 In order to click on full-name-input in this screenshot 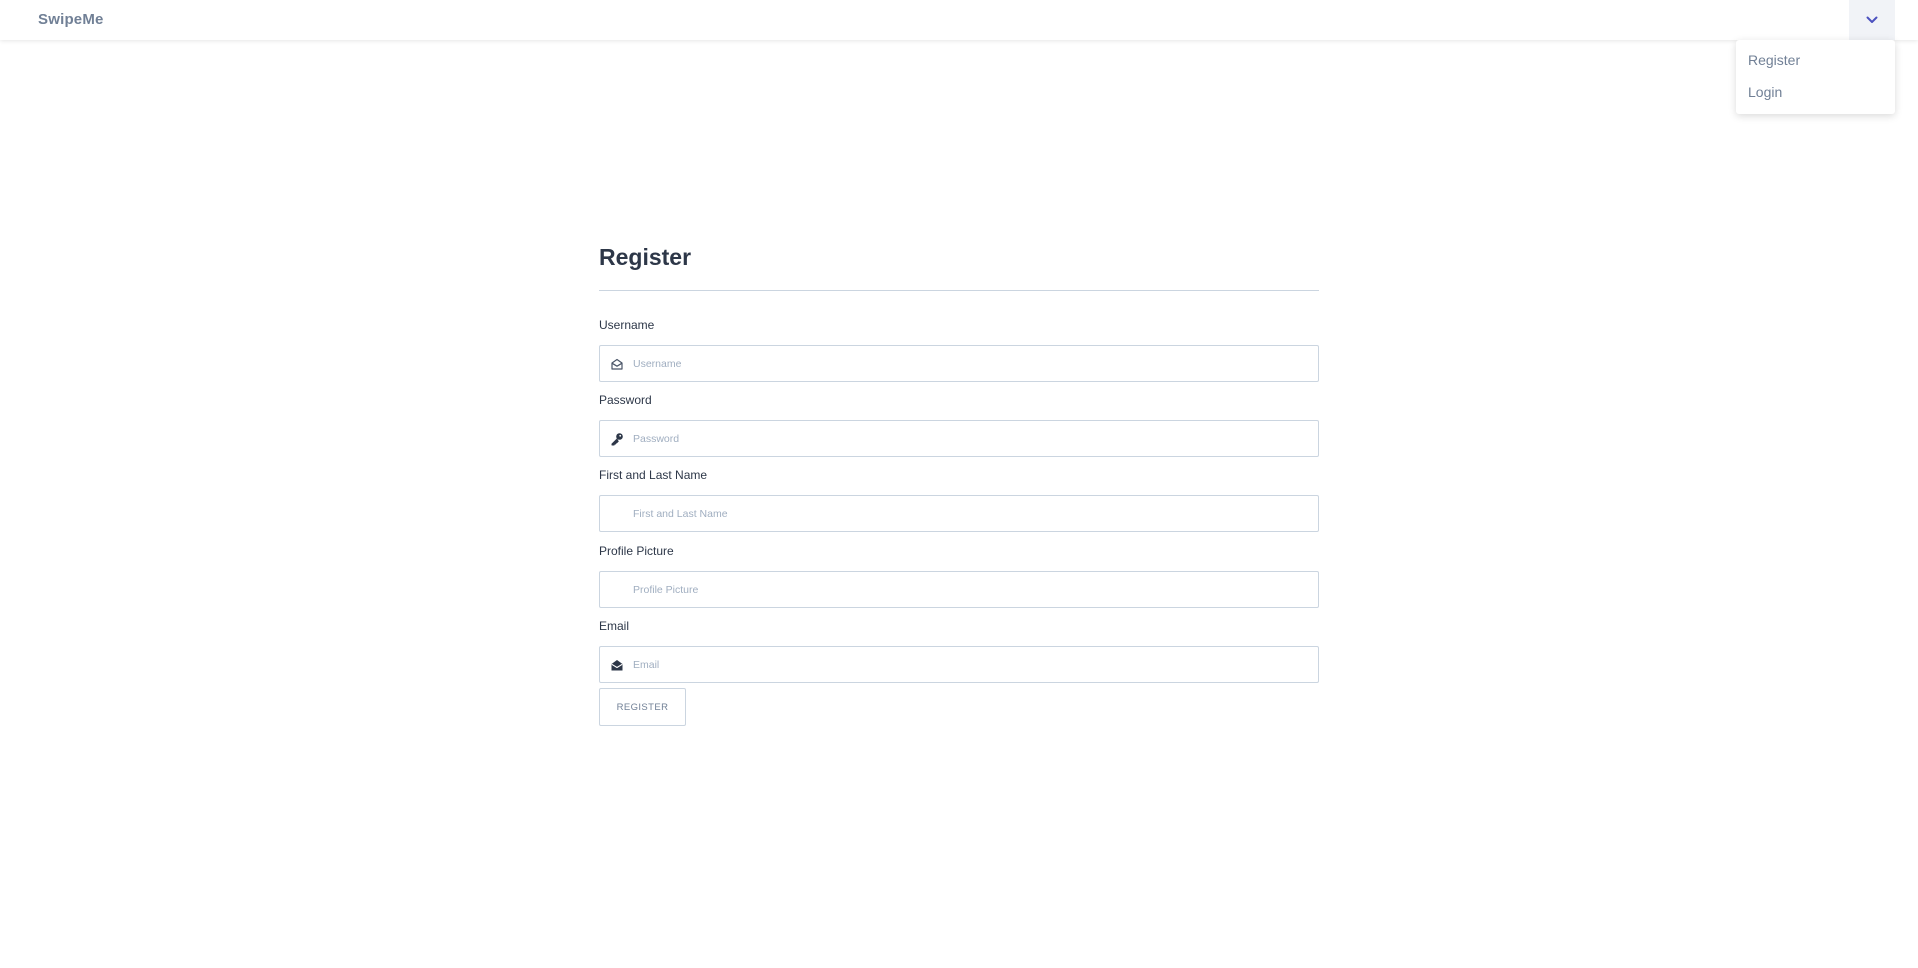, I will do `click(973, 513)`.